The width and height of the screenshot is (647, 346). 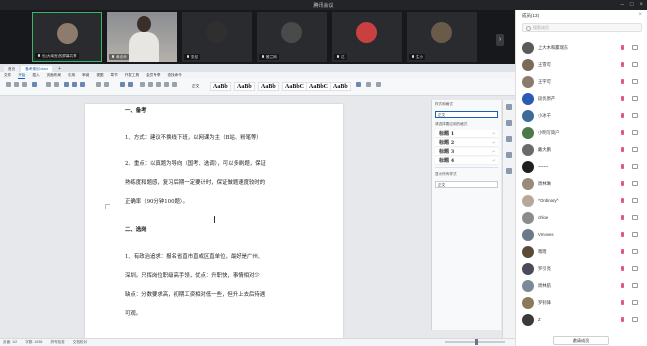 What do you see at coordinates (35, 75) in the screenshot?
I see `menu-item: 插入` at bounding box center [35, 75].